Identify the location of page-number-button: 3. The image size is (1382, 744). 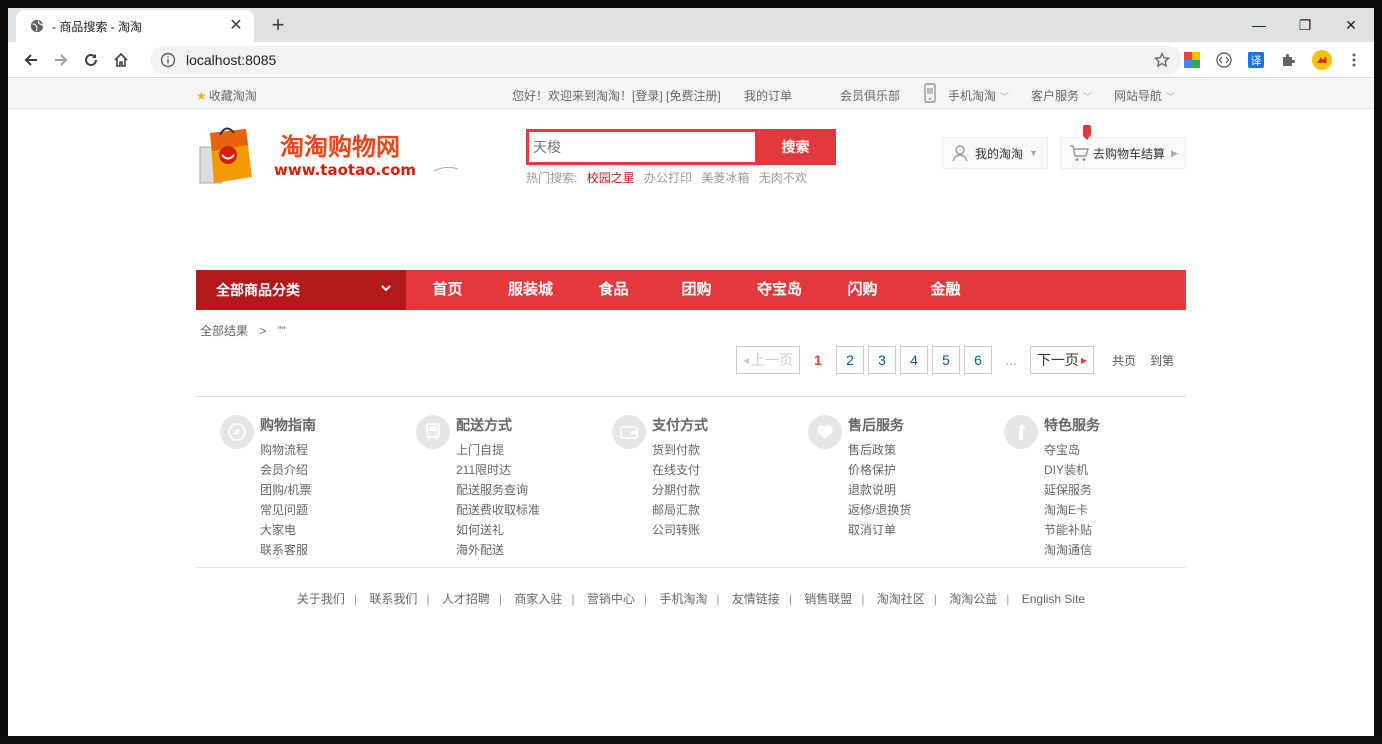
(882, 360).